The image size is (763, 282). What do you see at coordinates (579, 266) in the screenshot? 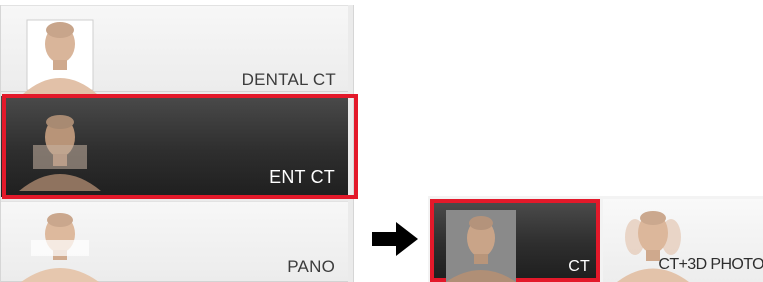
I see `mode-label-ct: CT` at bounding box center [579, 266].